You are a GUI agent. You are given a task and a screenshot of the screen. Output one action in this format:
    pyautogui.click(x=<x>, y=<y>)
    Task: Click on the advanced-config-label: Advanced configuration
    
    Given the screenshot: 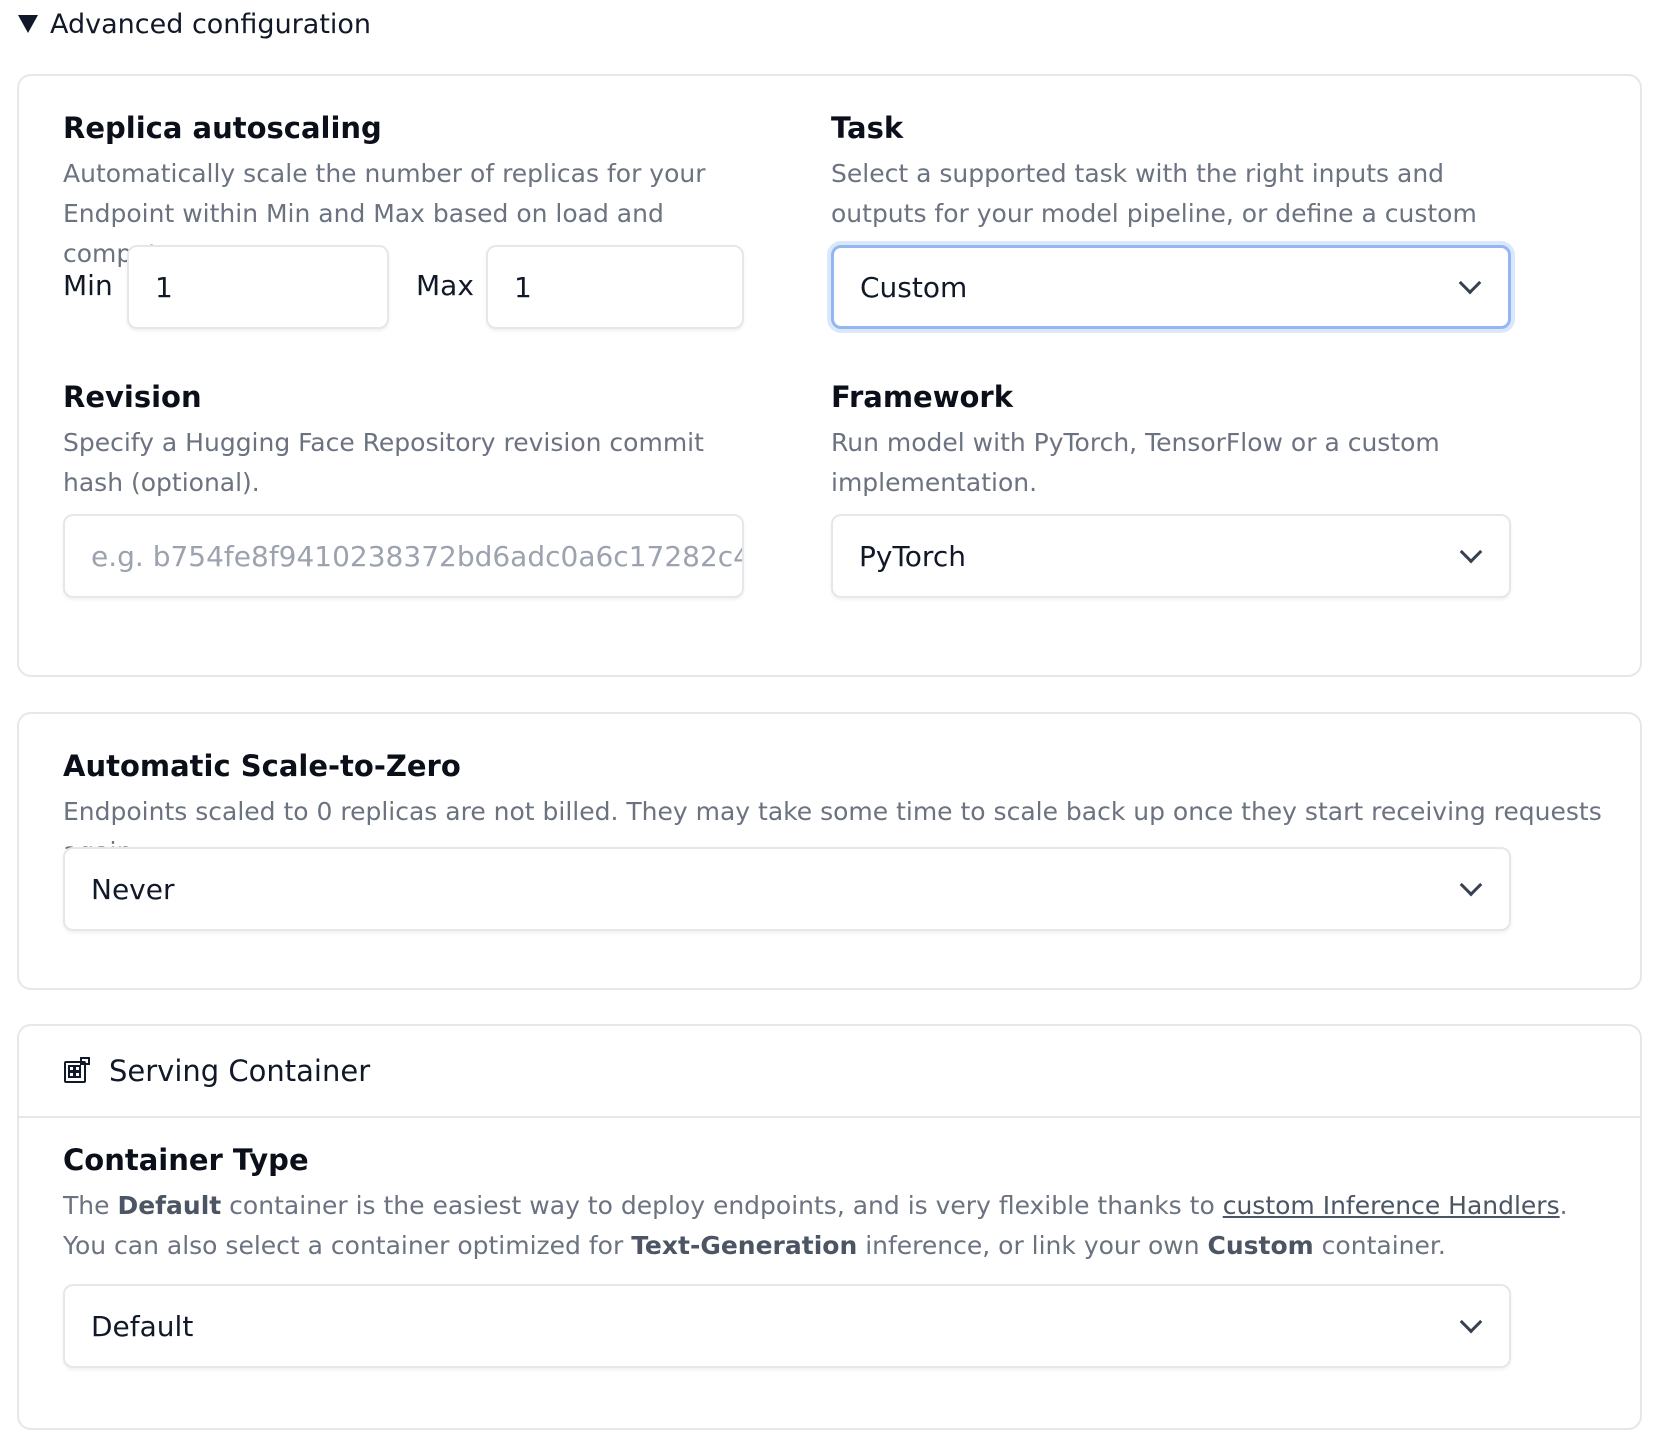 What is the action you would take?
    pyautogui.click(x=211, y=24)
    